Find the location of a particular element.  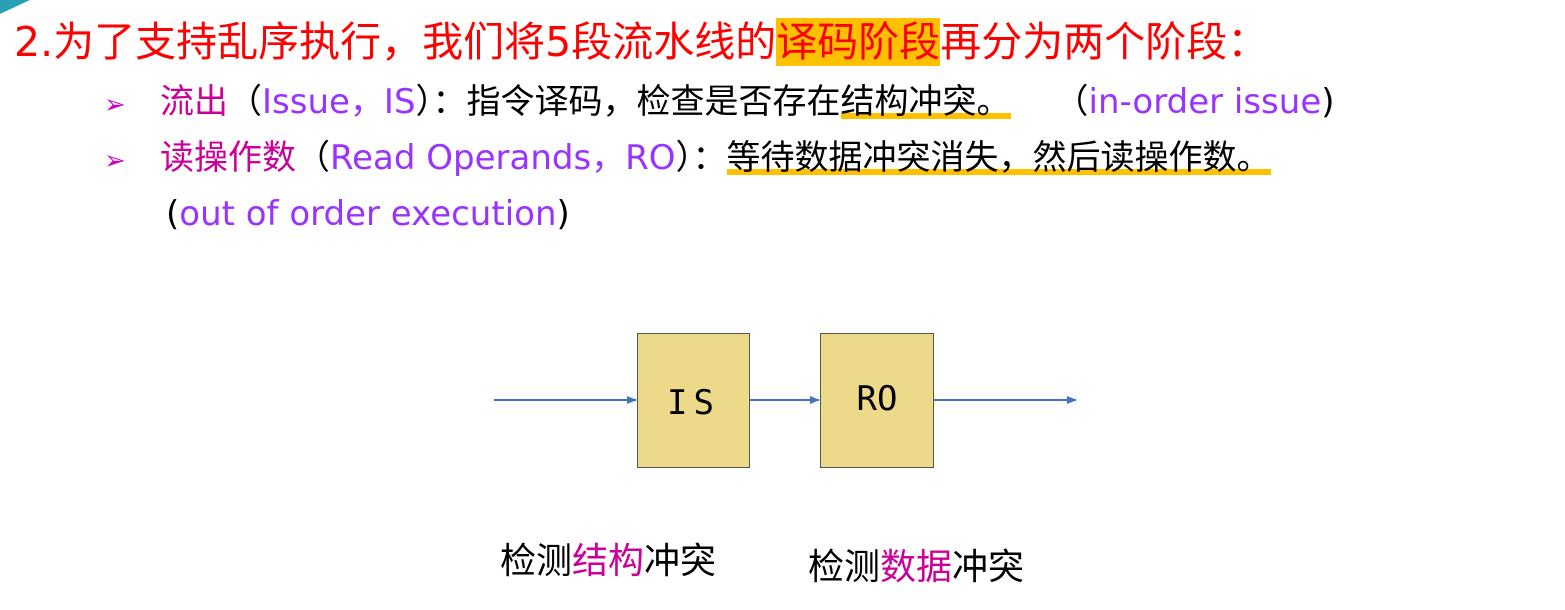

caption-data-hazard: 检测数据冲突 is located at coordinates (916, 568).